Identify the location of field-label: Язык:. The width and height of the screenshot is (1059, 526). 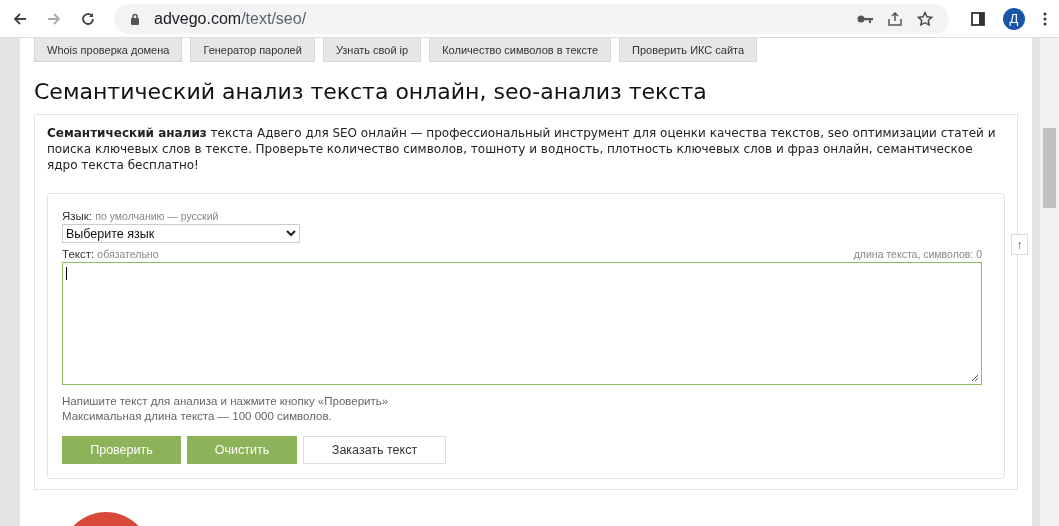
(77, 216).